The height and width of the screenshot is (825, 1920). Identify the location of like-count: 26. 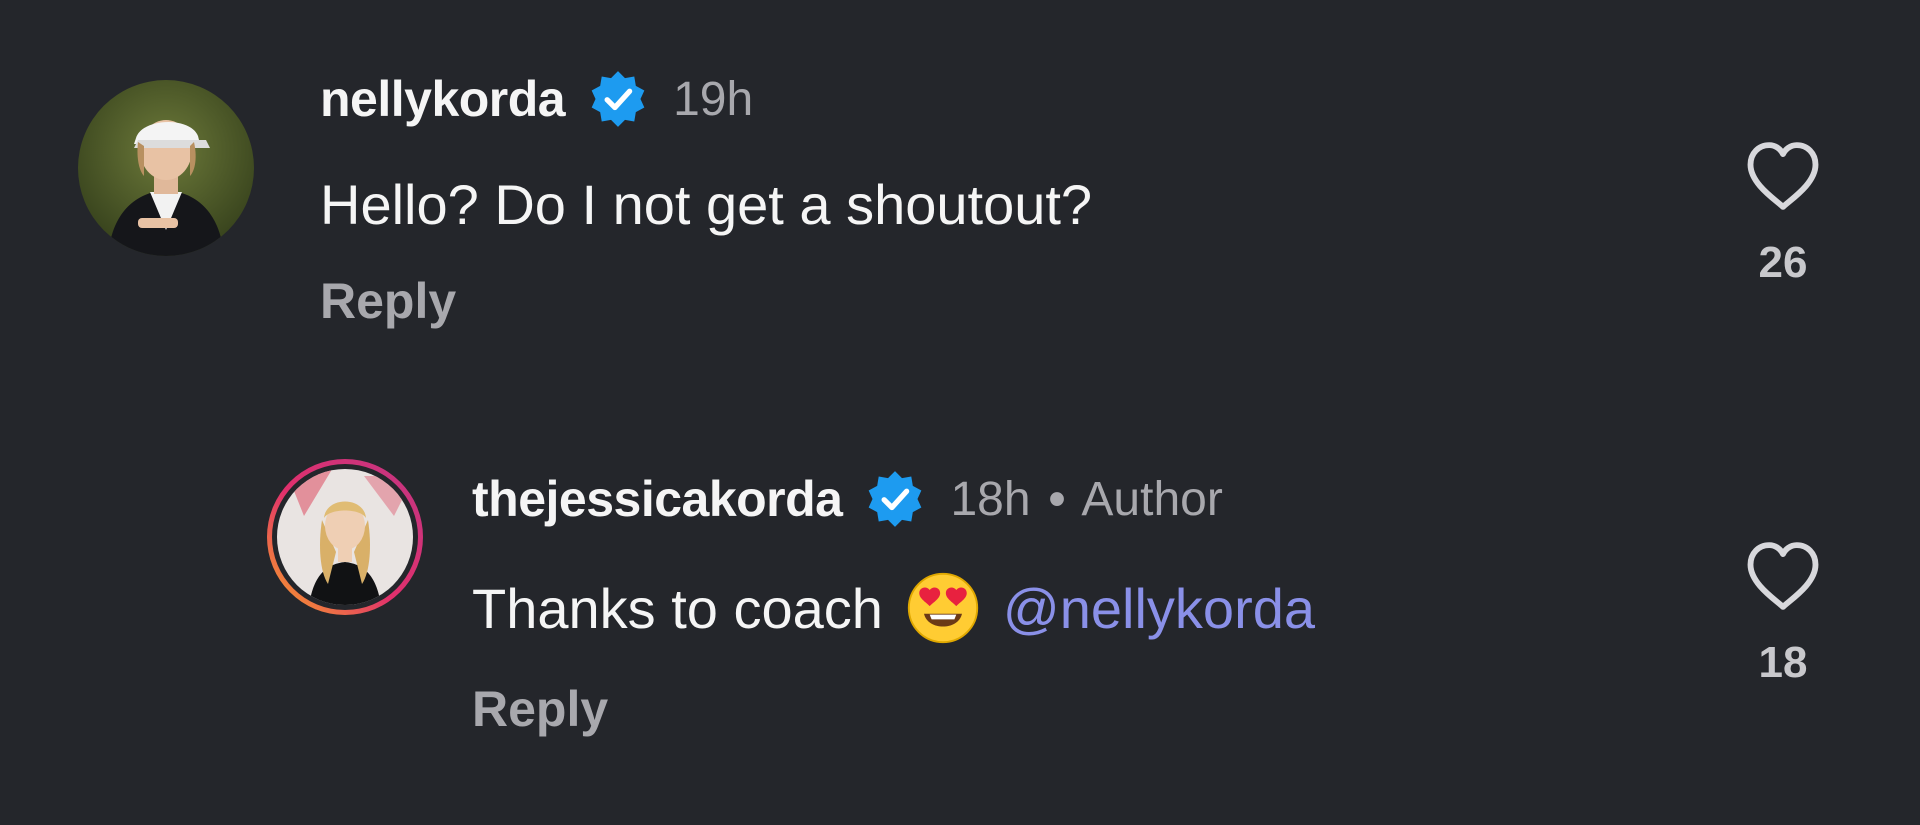
(1783, 262).